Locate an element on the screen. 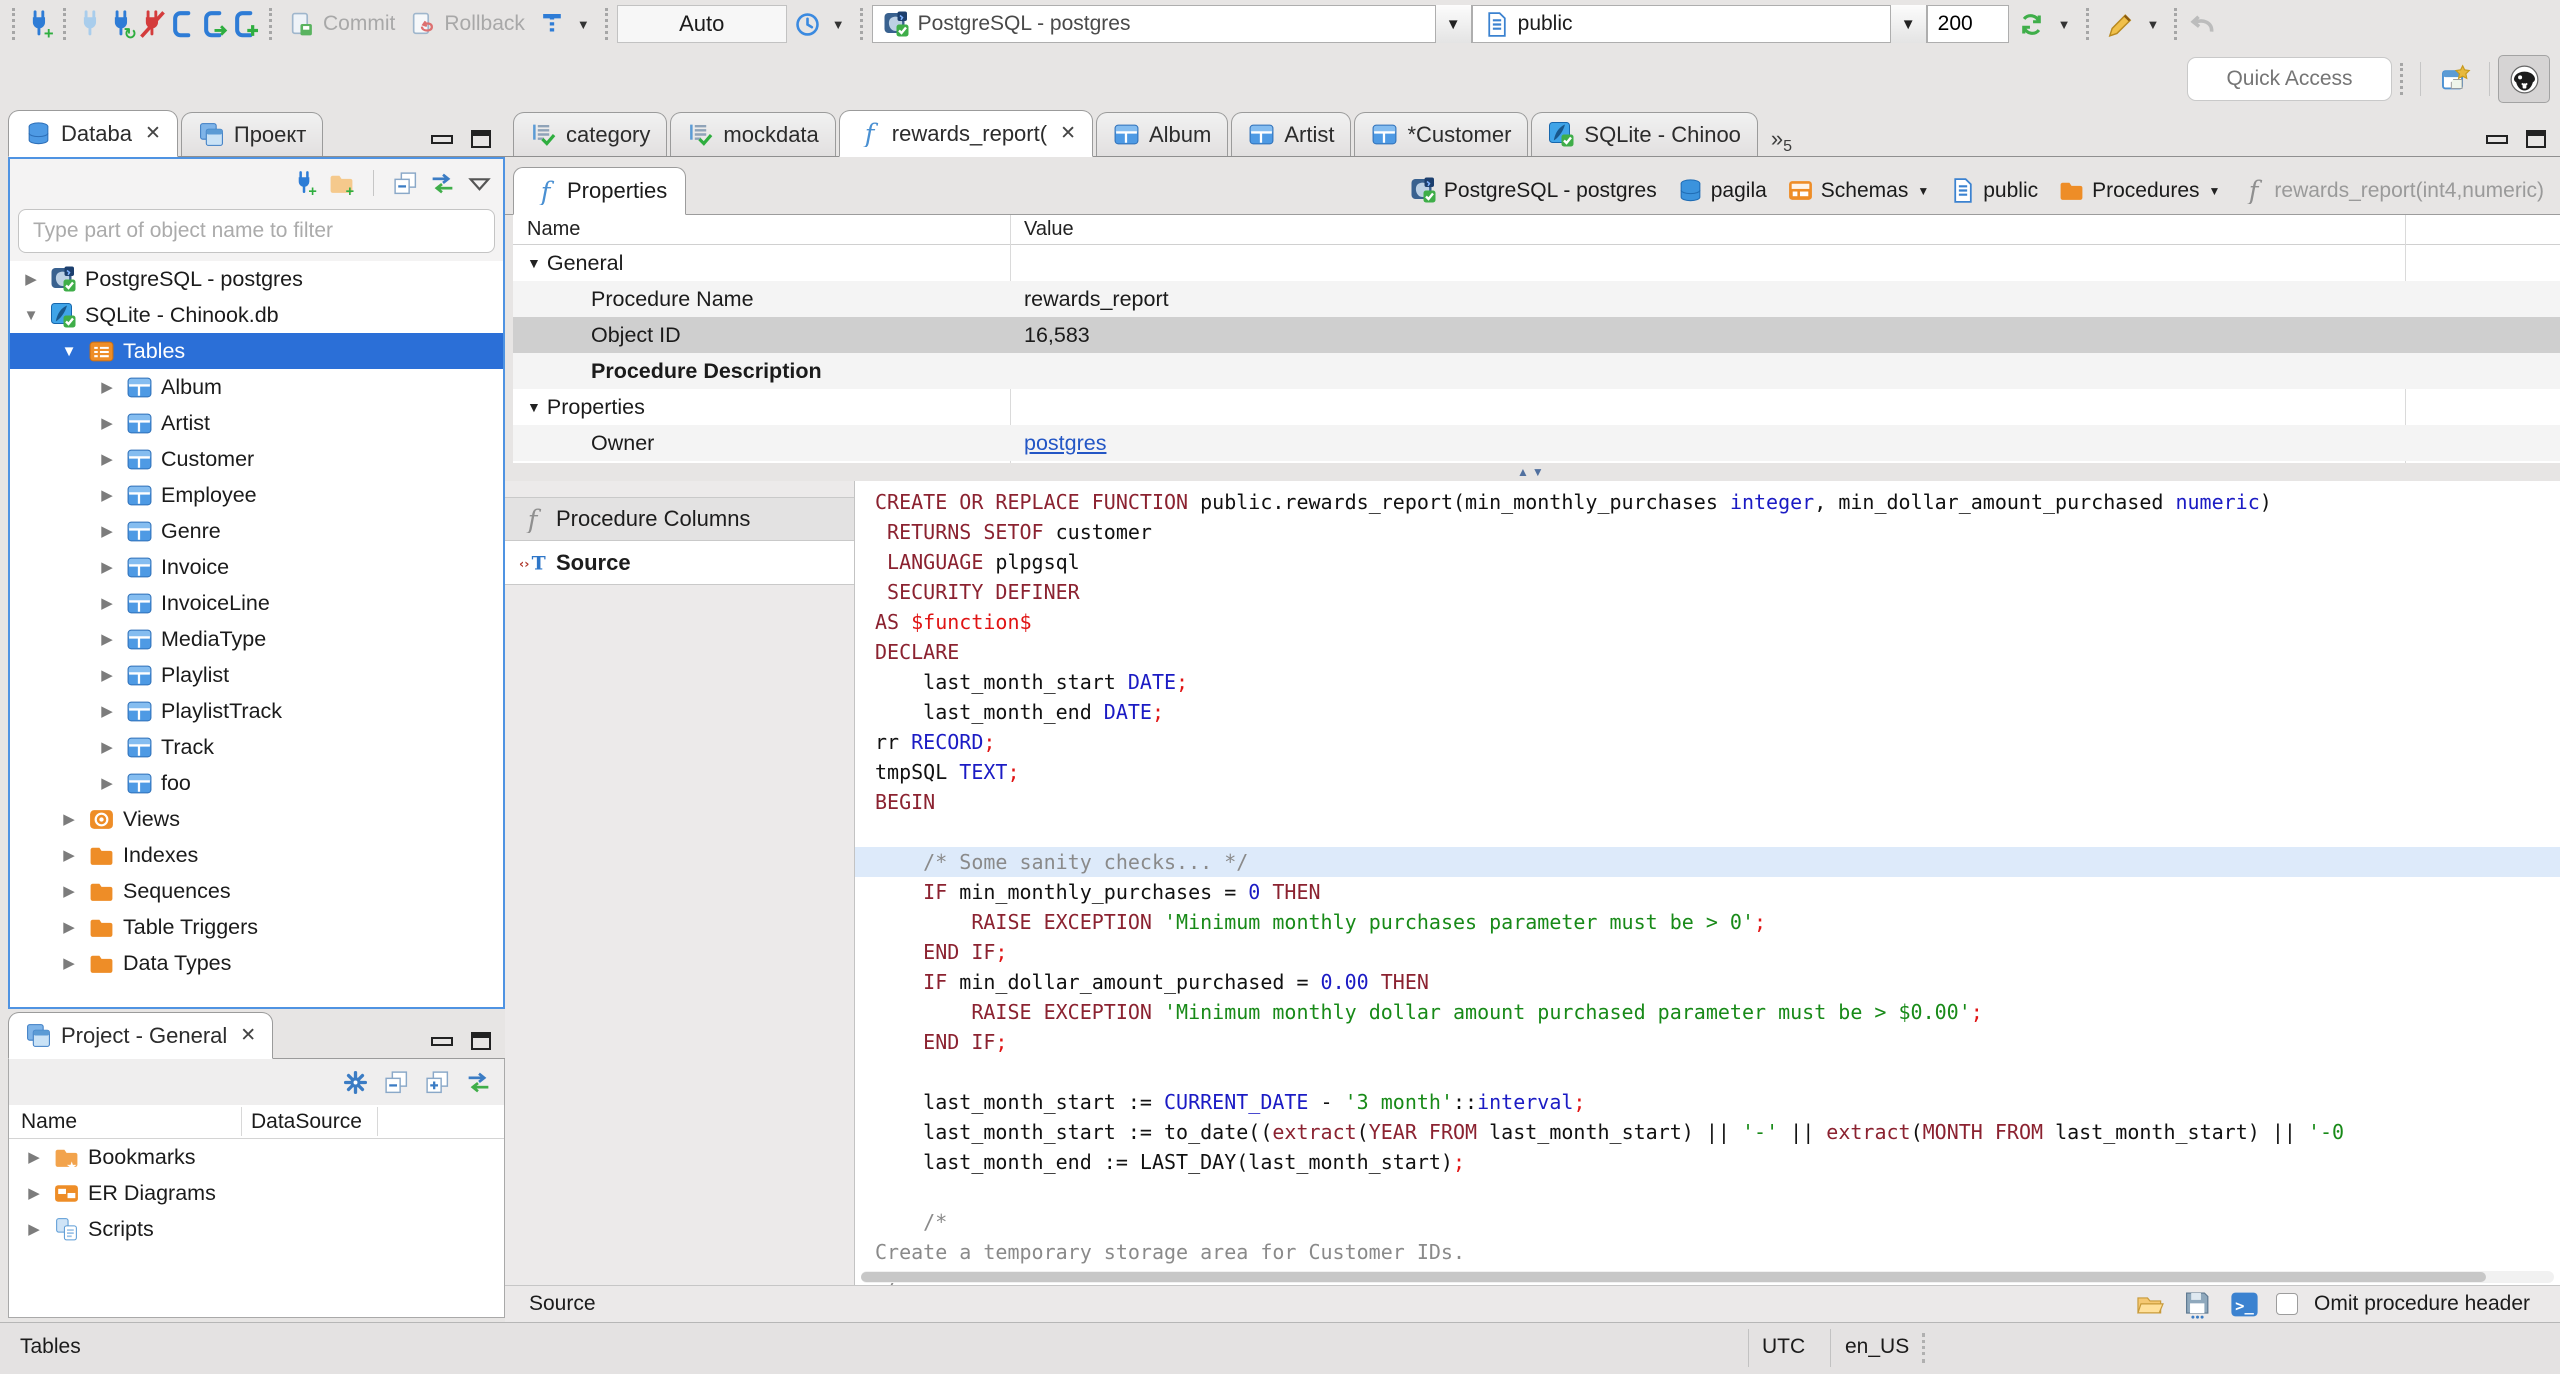  reconnect-icon: ↻ is located at coordinates (121, 24).